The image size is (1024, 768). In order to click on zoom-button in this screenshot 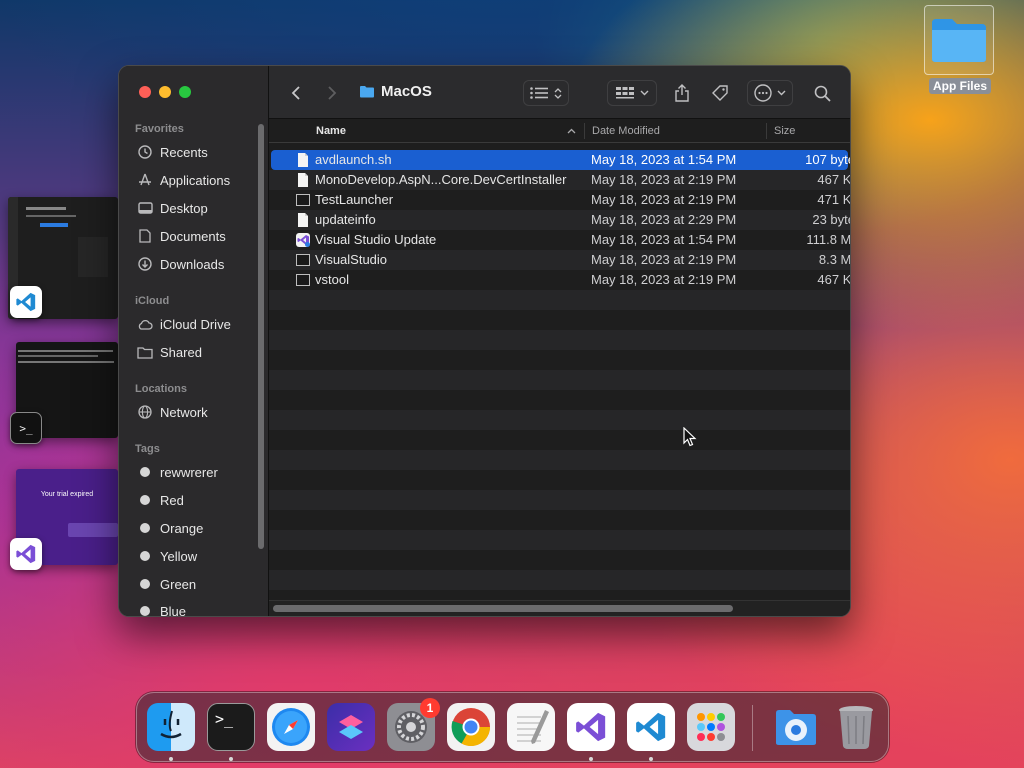, I will do `click(185, 92)`.